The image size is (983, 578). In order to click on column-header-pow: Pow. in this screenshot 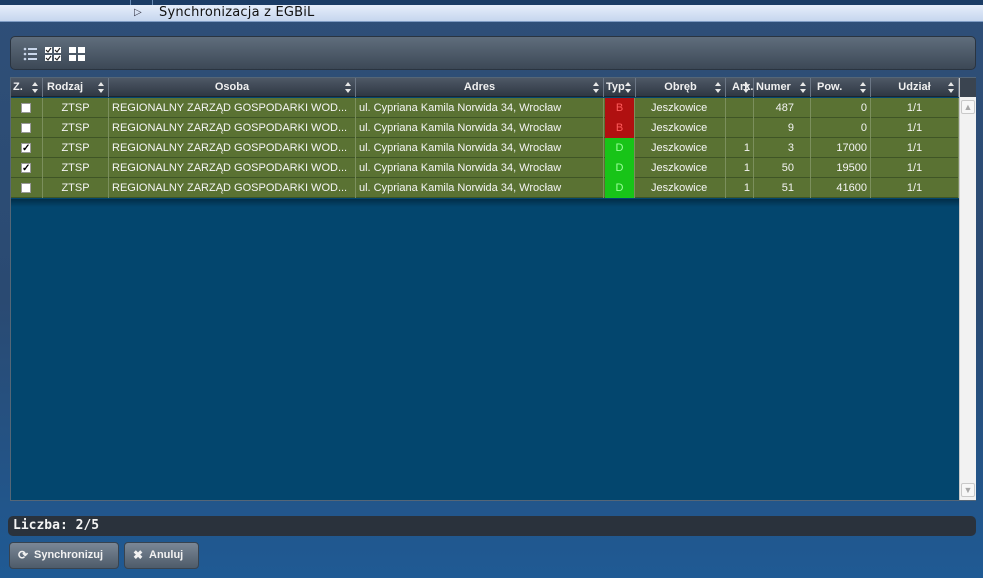, I will do `click(841, 87)`.